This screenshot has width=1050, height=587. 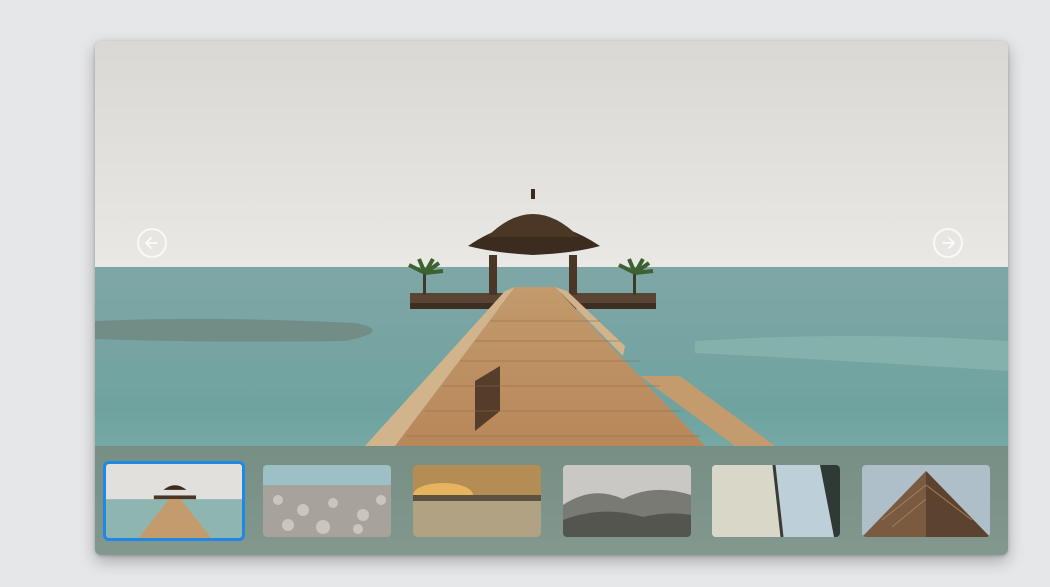 I want to click on arrow-right-icon, so click(x=948, y=243).